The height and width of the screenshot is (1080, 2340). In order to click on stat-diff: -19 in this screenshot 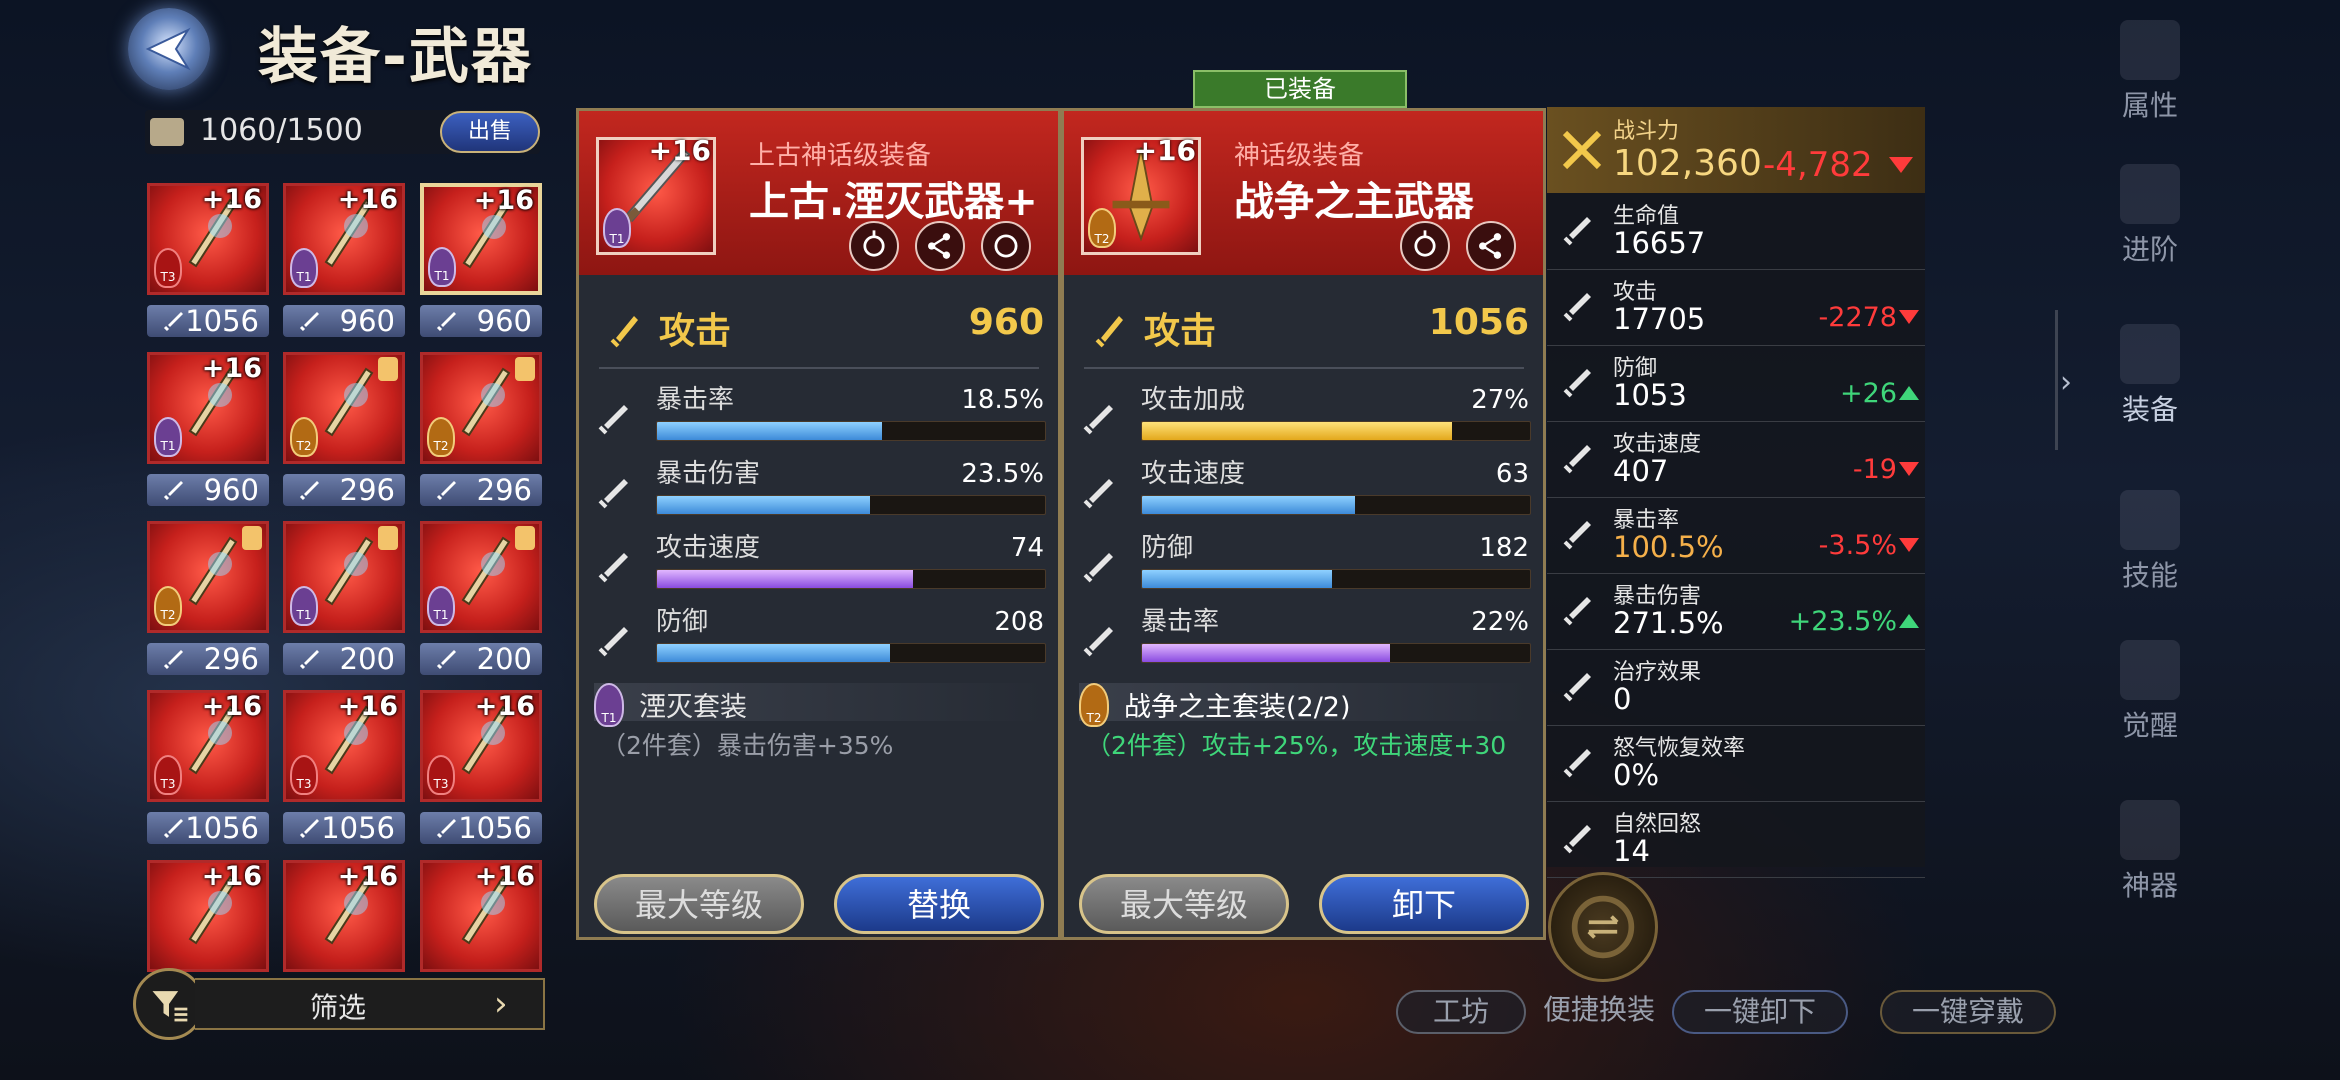, I will do `click(1874, 469)`.